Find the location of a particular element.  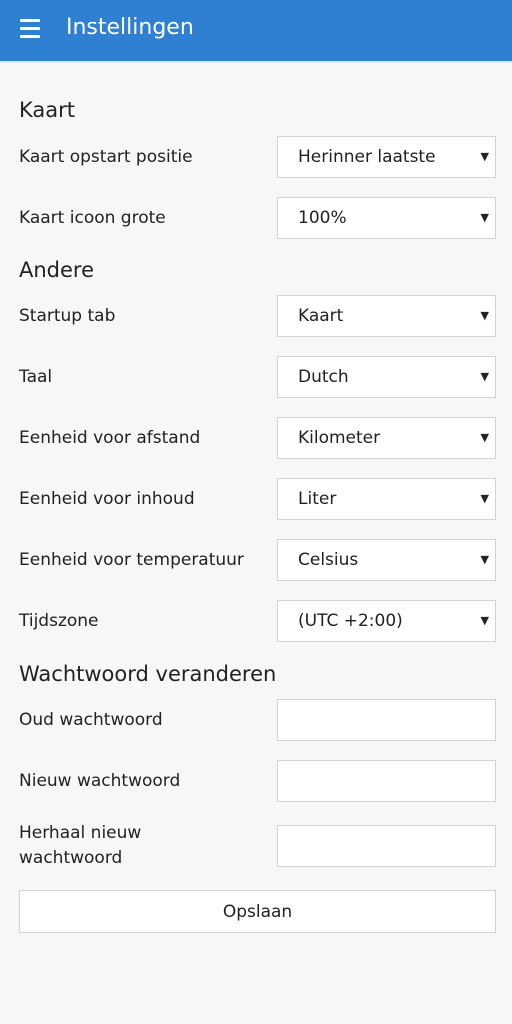

distance-unit-value: Kilometer is located at coordinates (339, 438).